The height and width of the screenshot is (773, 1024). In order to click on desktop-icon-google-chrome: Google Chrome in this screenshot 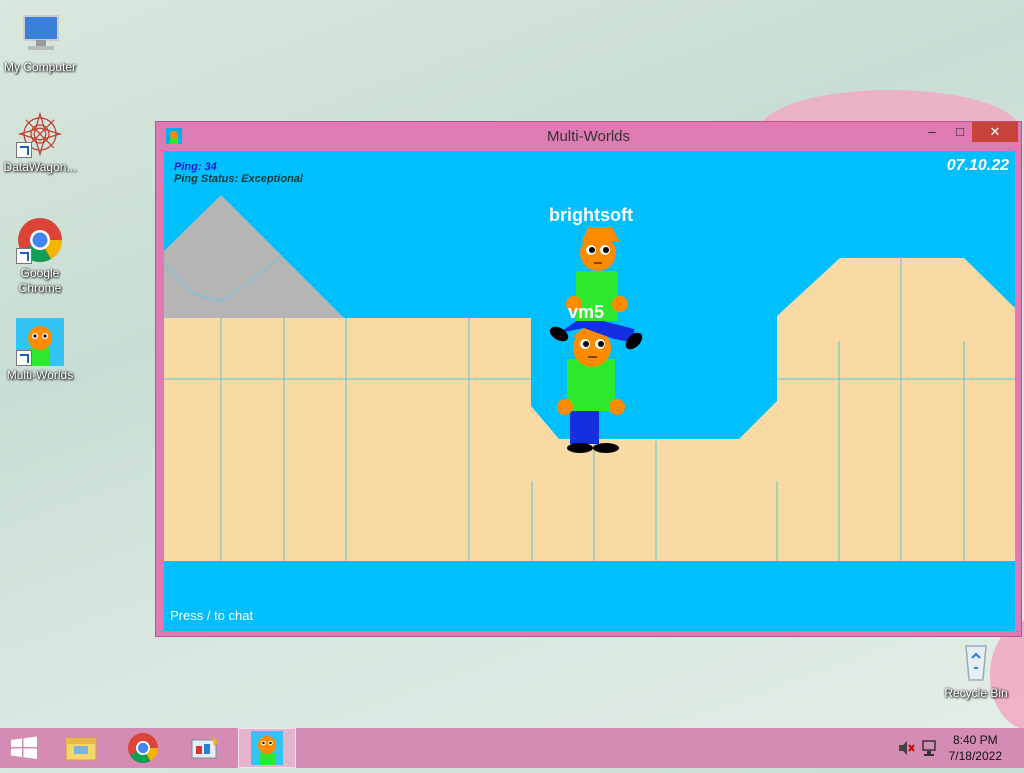, I will do `click(40, 256)`.